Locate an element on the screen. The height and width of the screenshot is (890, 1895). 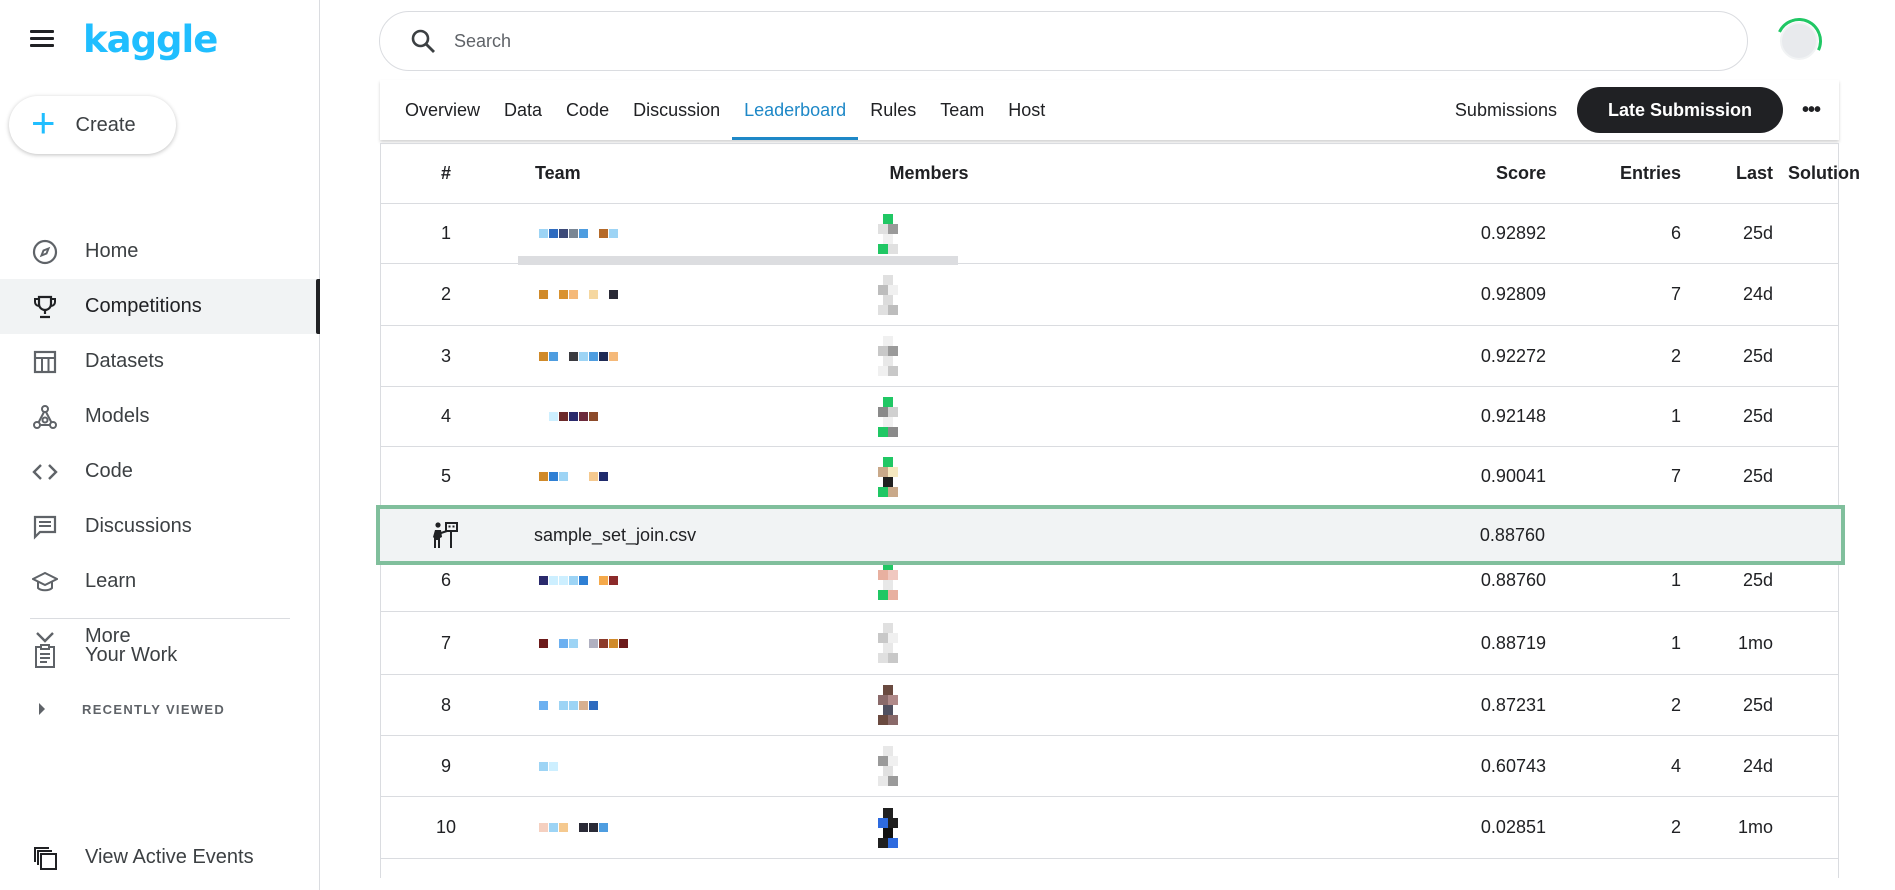
row-rank: 2 is located at coordinates (445, 294).